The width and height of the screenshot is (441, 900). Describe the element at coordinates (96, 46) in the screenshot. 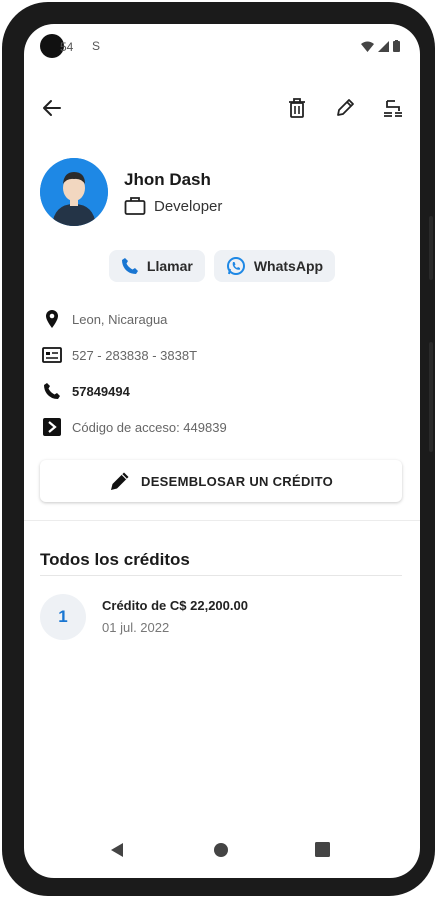

I see `status-notification-glyph: S` at that location.